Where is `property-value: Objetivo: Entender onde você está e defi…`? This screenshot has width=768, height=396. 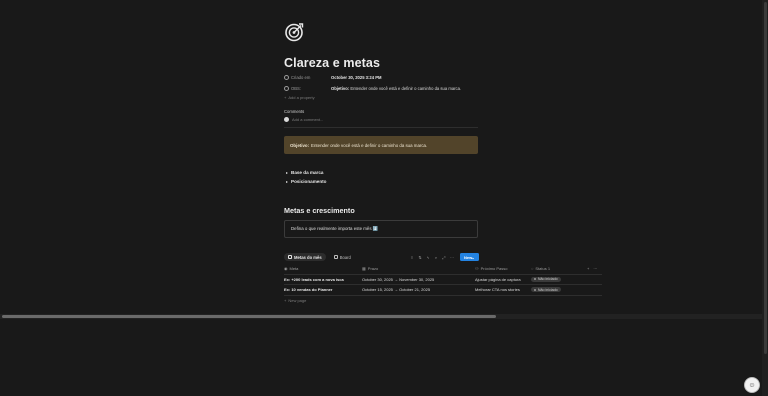 property-value: Objetivo: Entender onde você está e defi… is located at coordinates (396, 88).